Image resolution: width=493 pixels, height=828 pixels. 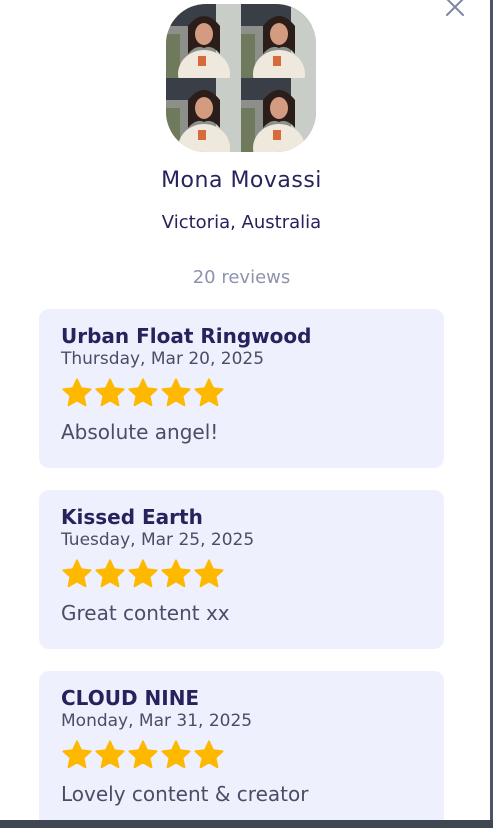 I want to click on review-venue: Urban Float Ringwood, so click(x=186, y=336).